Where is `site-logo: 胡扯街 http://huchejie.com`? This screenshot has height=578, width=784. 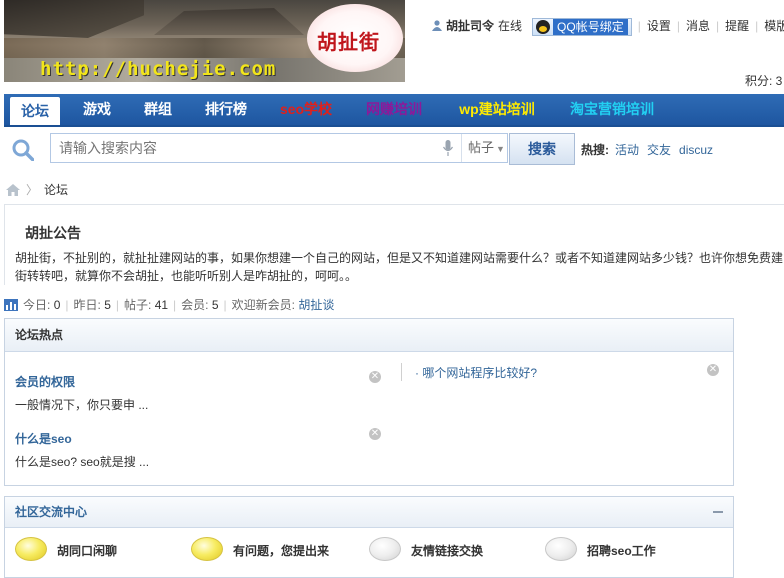
site-logo: 胡扯街 http://huchejie.com is located at coordinates (204, 41).